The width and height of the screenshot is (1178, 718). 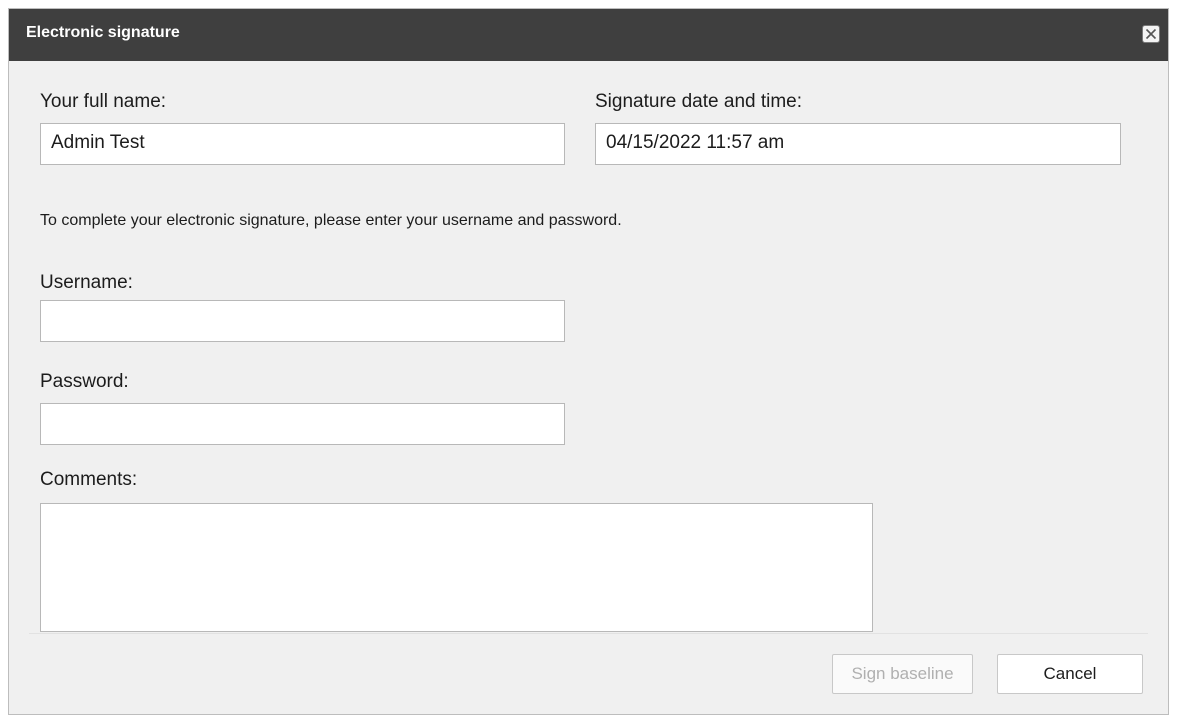 What do you see at coordinates (699, 101) in the screenshot?
I see `datetime-label: Signature date and time:` at bounding box center [699, 101].